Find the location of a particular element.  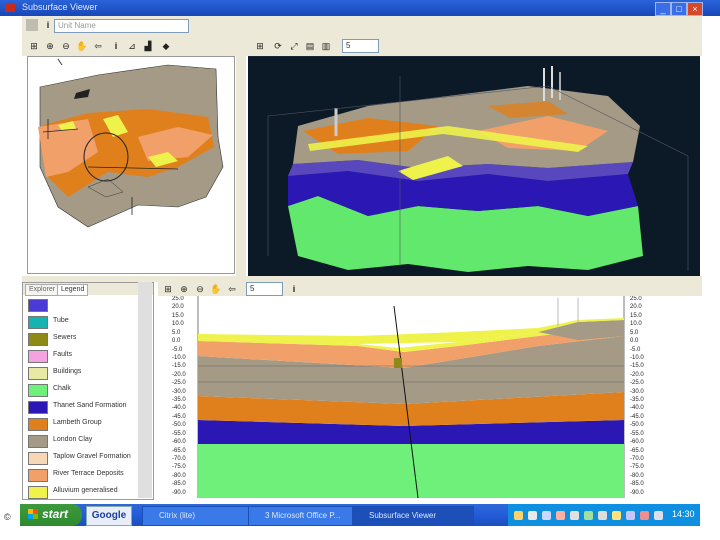

legend-item is located at coordinates (88, 305).